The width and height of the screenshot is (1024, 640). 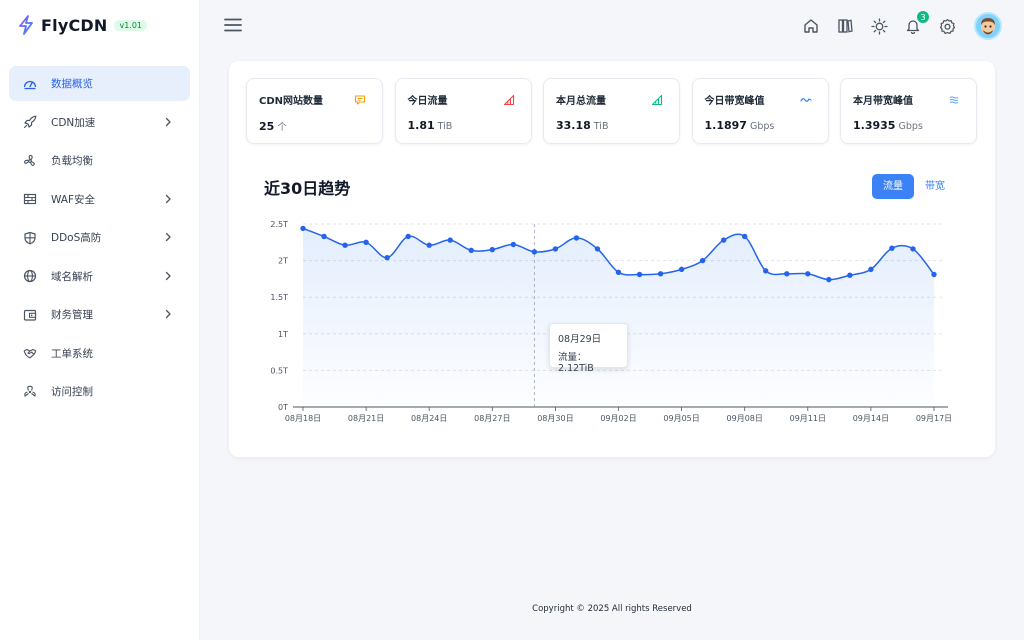 I want to click on sidebar-item-5: 域名解析, so click(x=99, y=276).